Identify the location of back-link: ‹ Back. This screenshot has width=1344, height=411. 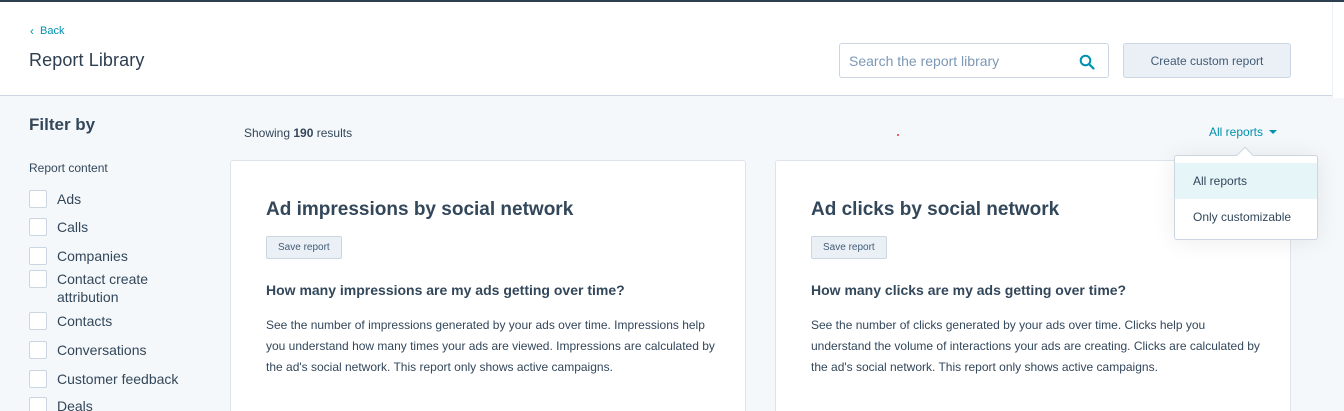
(47, 31).